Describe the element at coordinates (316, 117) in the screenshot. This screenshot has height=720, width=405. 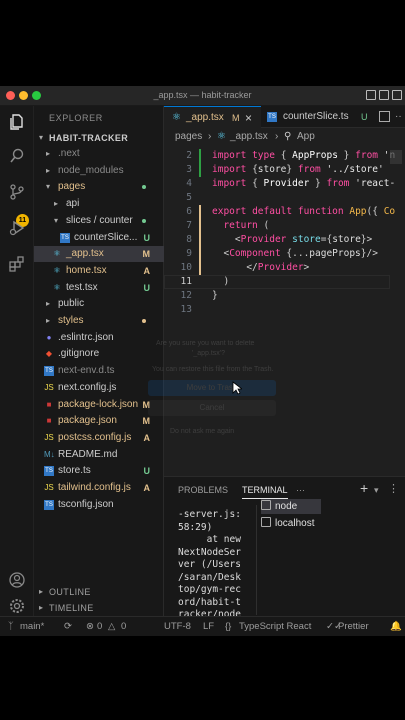
I see `tab-counterslice-ts: TS counterSlice.ts U` at that location.